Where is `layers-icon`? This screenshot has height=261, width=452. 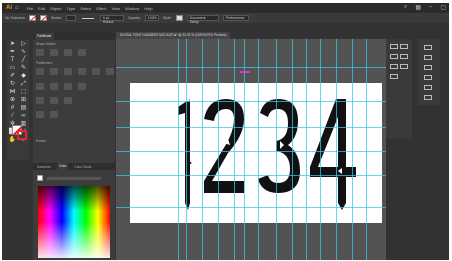 layers-icon is located at coordinates (404, 46).